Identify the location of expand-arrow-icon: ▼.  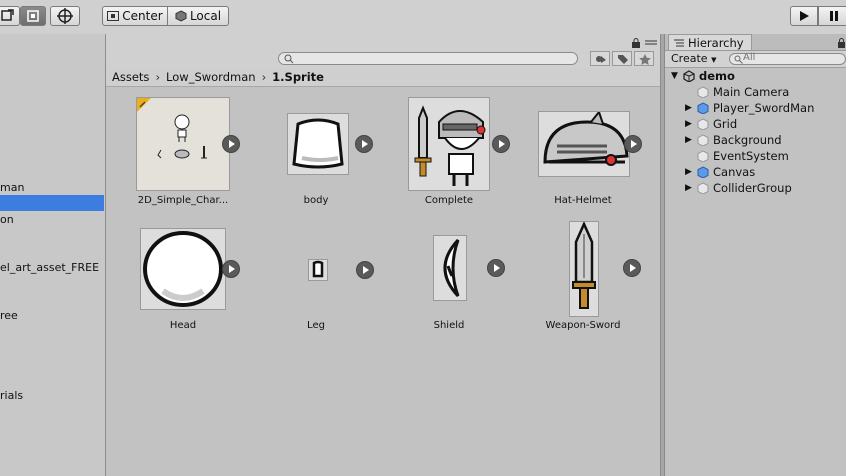
(674, 76).